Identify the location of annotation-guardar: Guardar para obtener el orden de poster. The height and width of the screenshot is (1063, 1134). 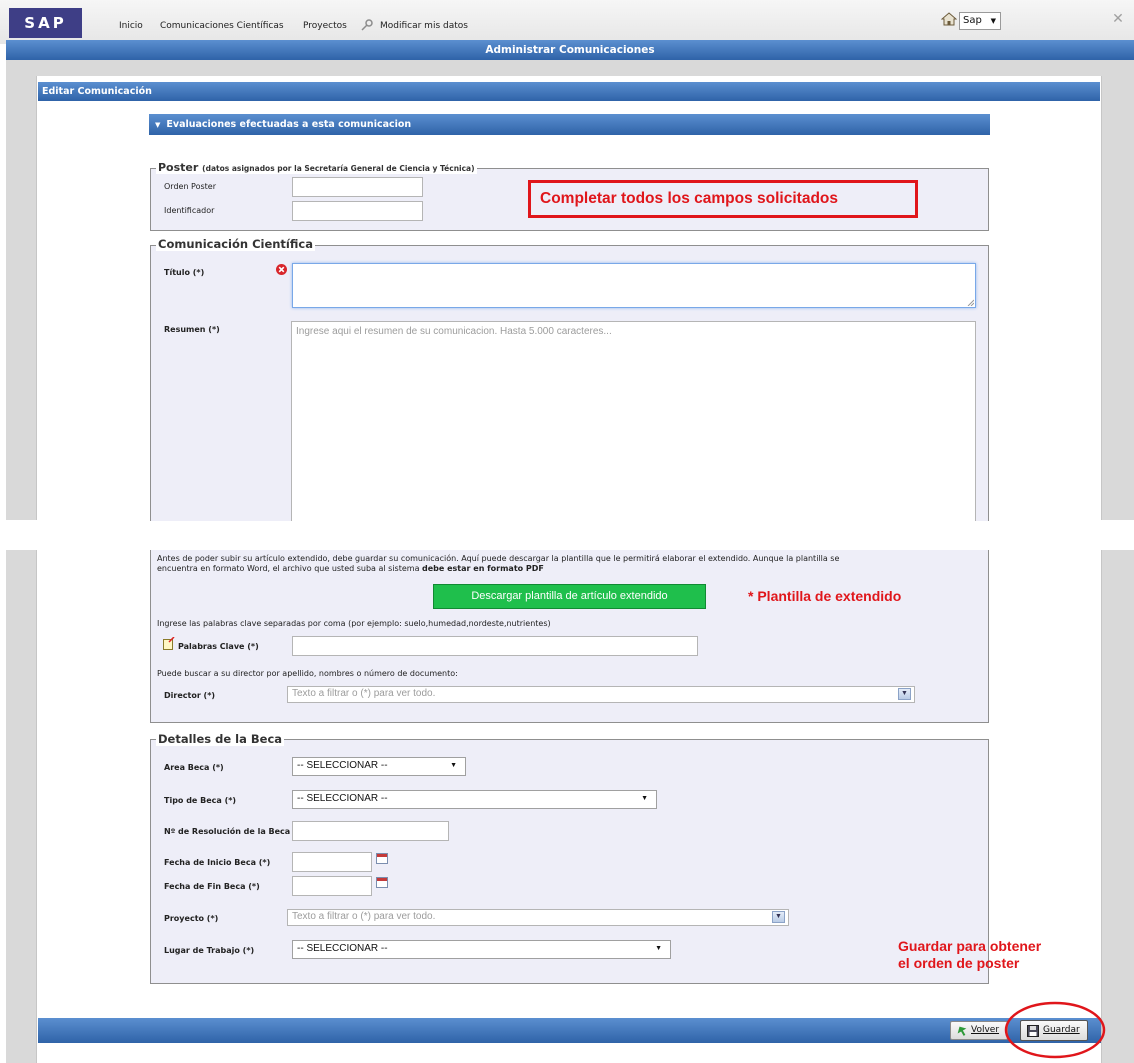
(969, 955).